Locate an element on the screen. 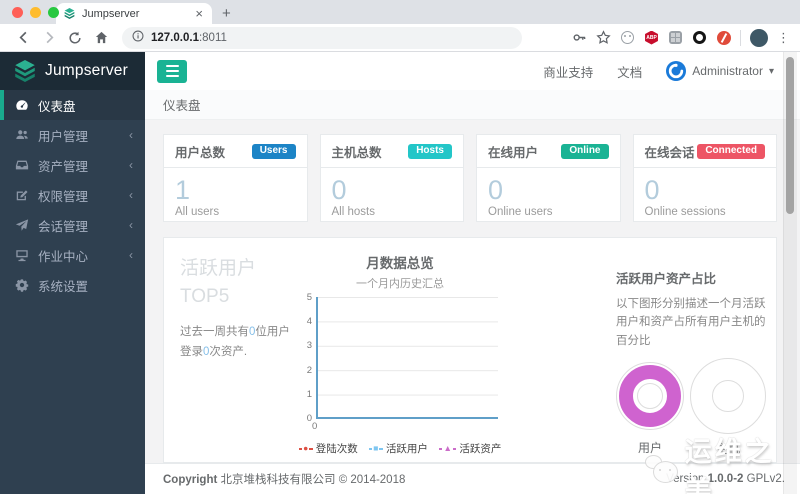 The height and width of the screenshot is (494, 800). sidebar-item-permissions: 权限管理 is located at coordinates (72, 195).